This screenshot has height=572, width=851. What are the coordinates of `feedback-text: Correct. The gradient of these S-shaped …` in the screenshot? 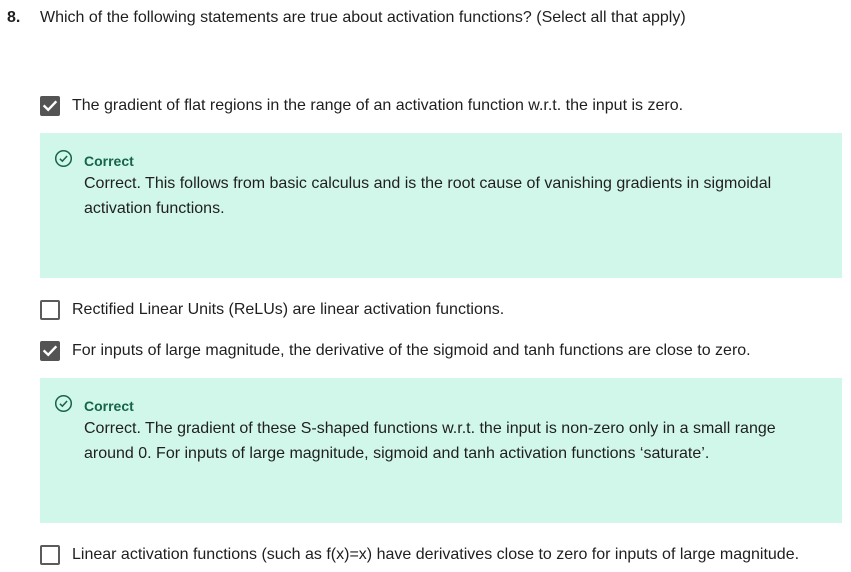 It's located at (430, 441).